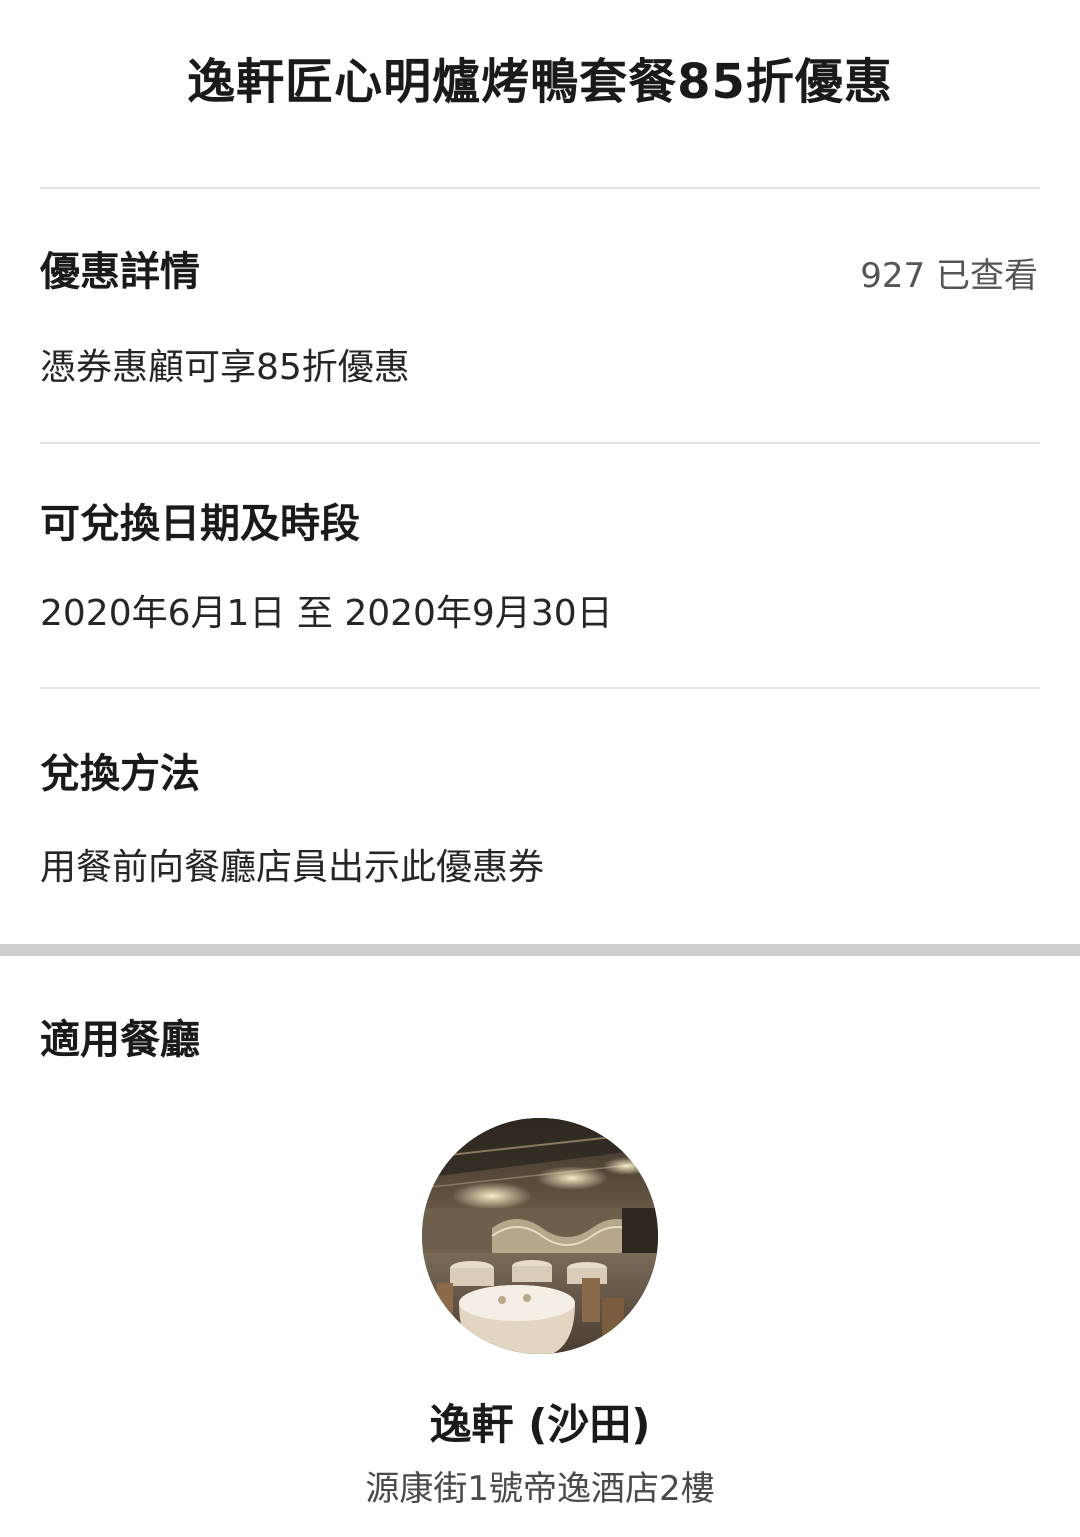  Describe the element at coordinates (225, 367) in the screenshot. I see `offer-details-text: 憑券惠顧可享85折優惠` at that location.